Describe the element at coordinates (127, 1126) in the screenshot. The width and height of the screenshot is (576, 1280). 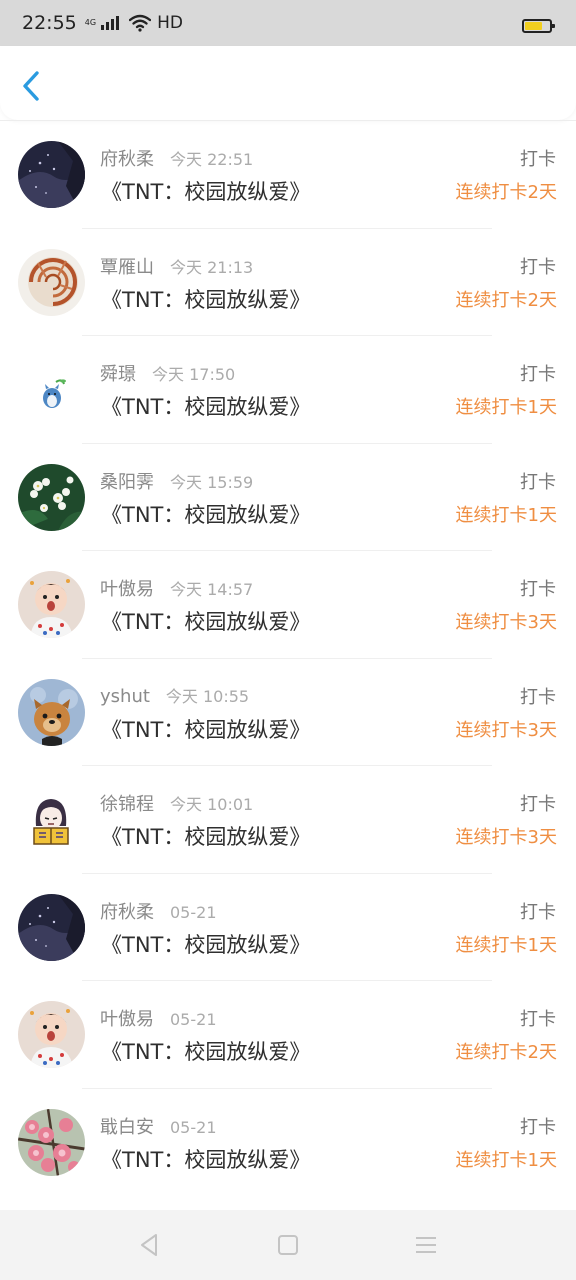
I see `user-name: 戢白安` at that location.